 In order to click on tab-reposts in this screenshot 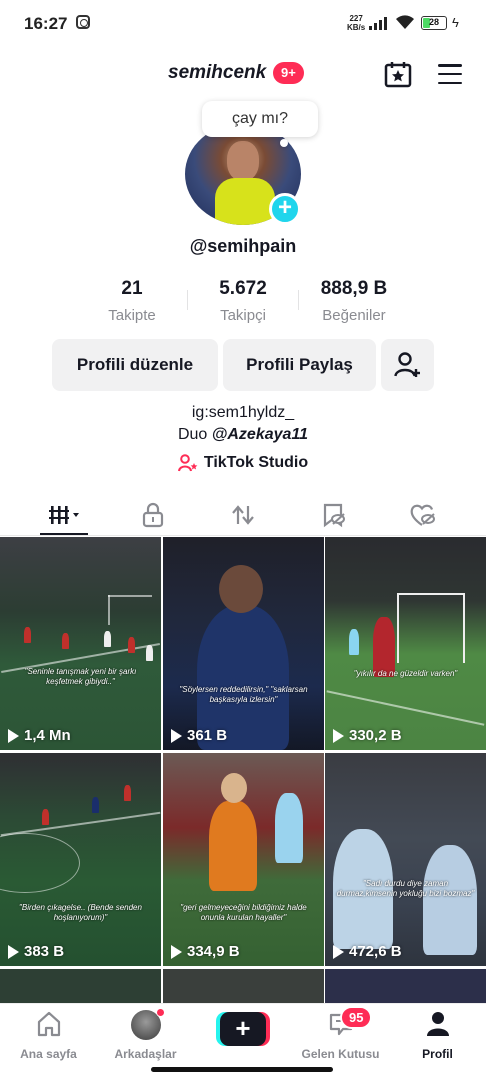, I will do `click(242, 515)`.